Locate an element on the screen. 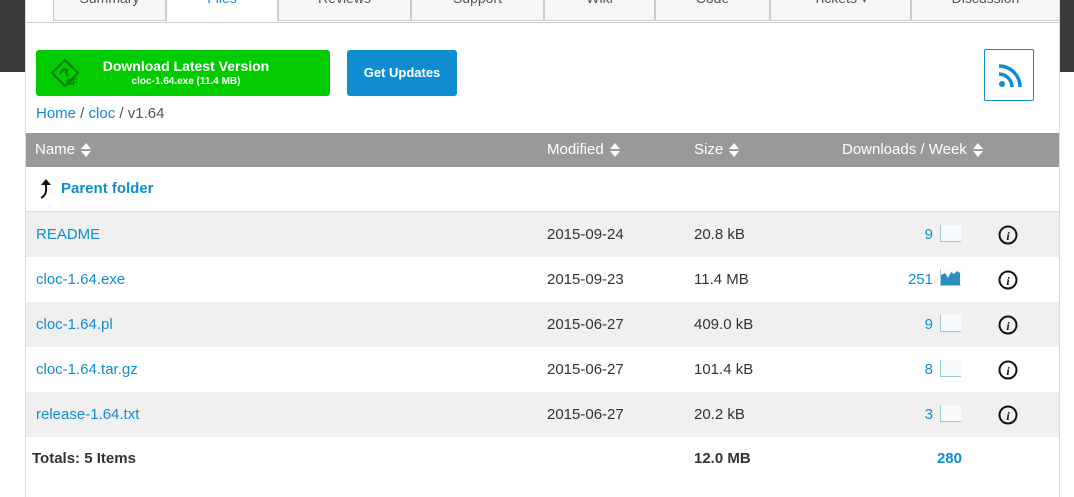 The width and height of the screenshot is (1074, 497). tab-code: Code is located at coordinates (712, 10).